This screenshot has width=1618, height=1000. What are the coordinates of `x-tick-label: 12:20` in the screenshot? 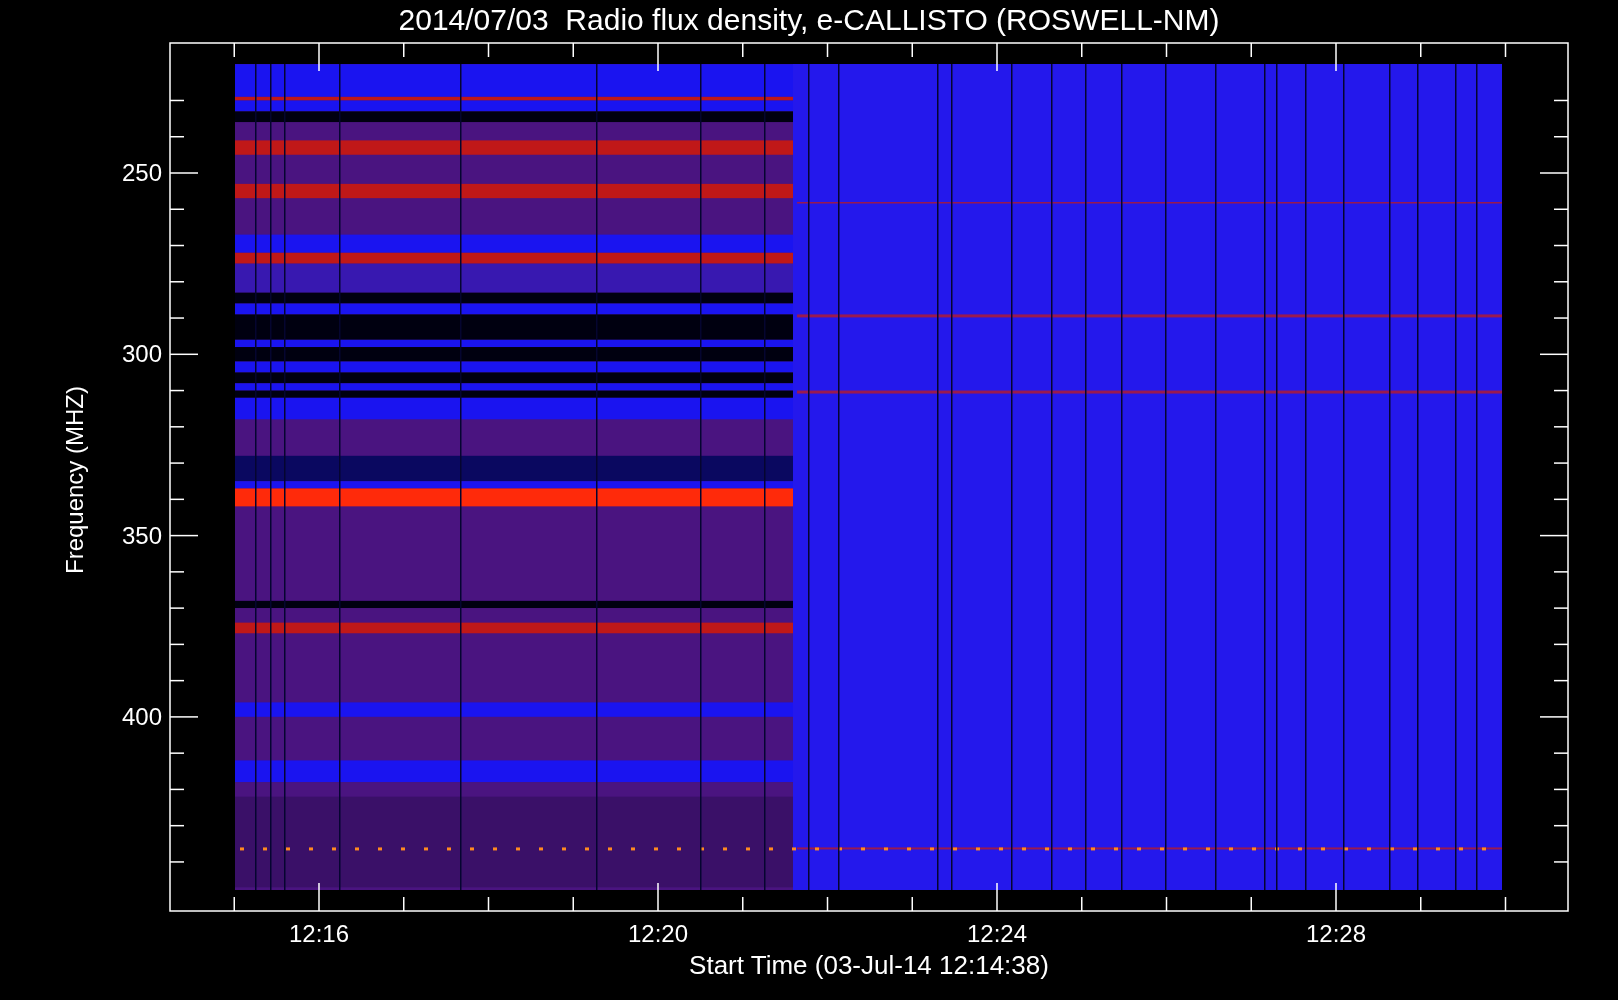 It's located at (658, 934).